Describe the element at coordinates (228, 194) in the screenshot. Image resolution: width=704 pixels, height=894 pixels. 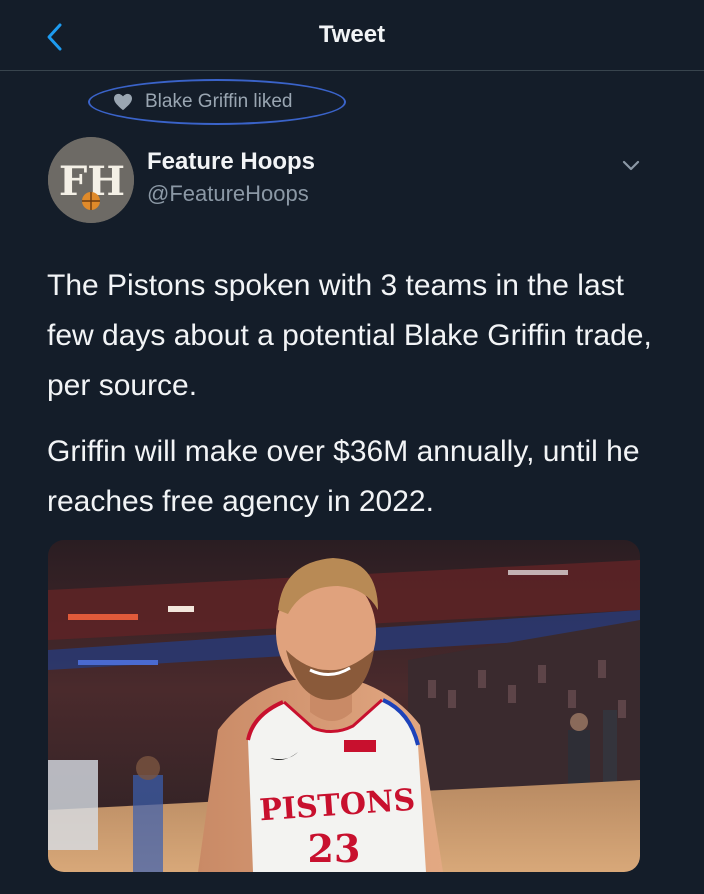
I see `author-handle: @FeatureHoops` at that location.